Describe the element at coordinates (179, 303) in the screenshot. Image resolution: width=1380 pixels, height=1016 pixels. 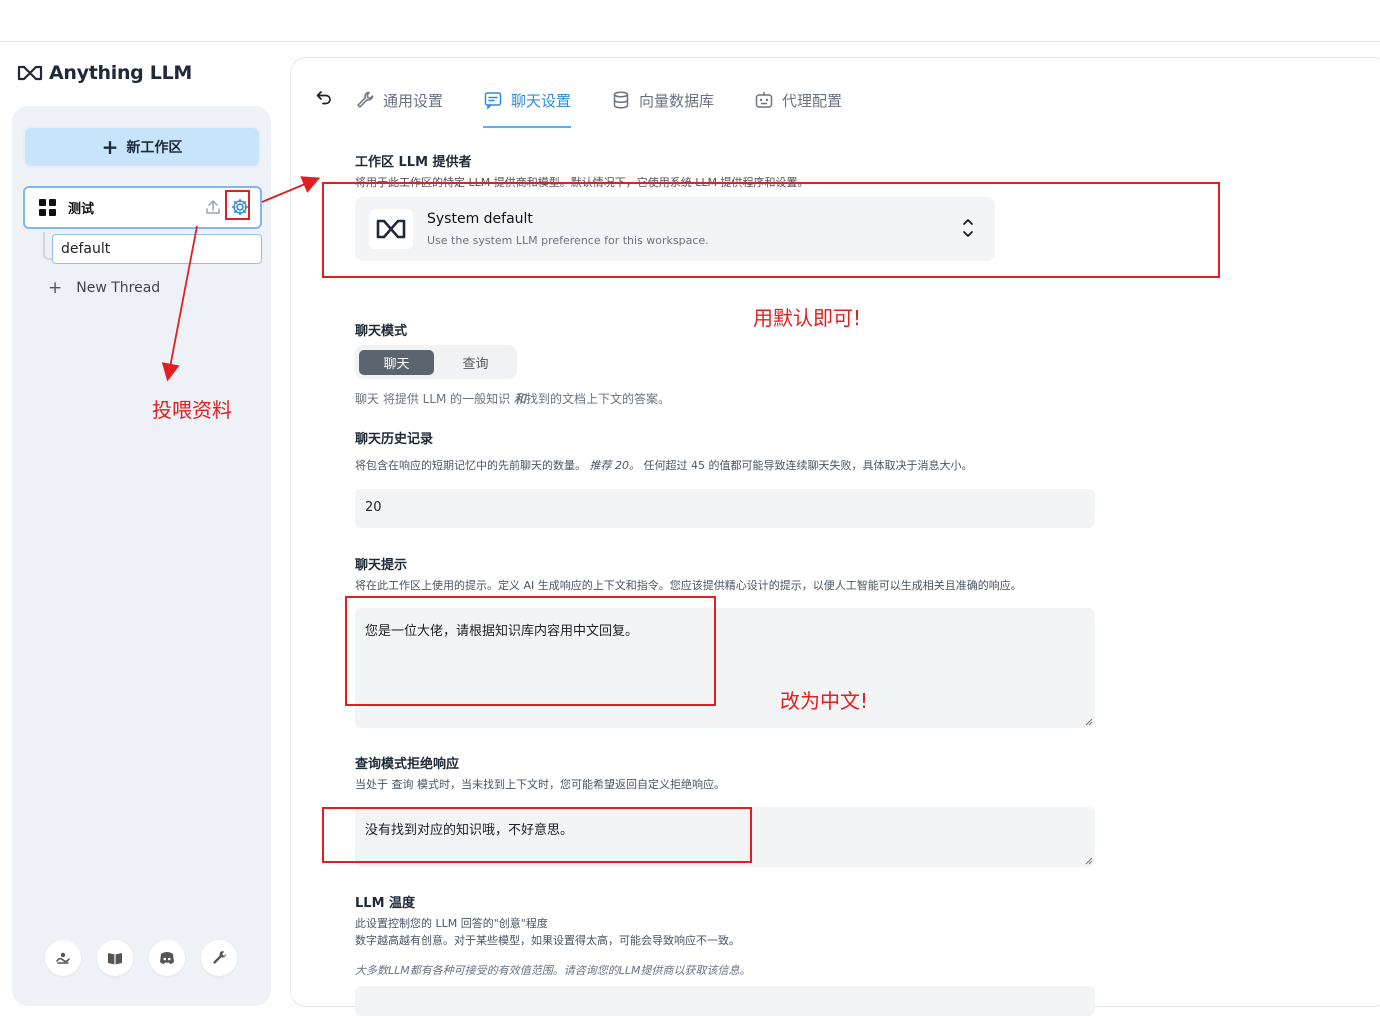
I see `arrow-to-feed` at that location.